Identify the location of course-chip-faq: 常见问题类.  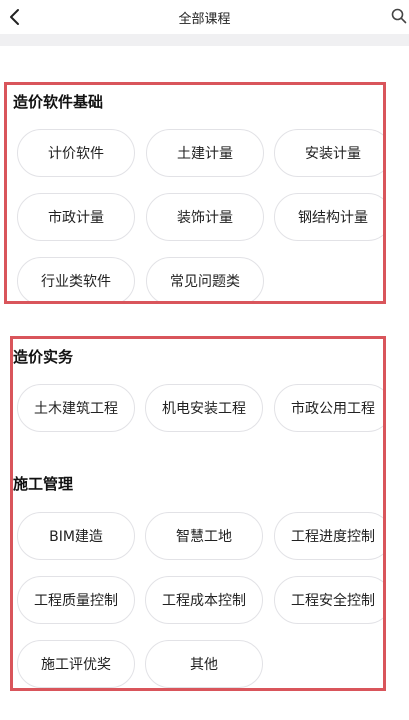
(205, 279).